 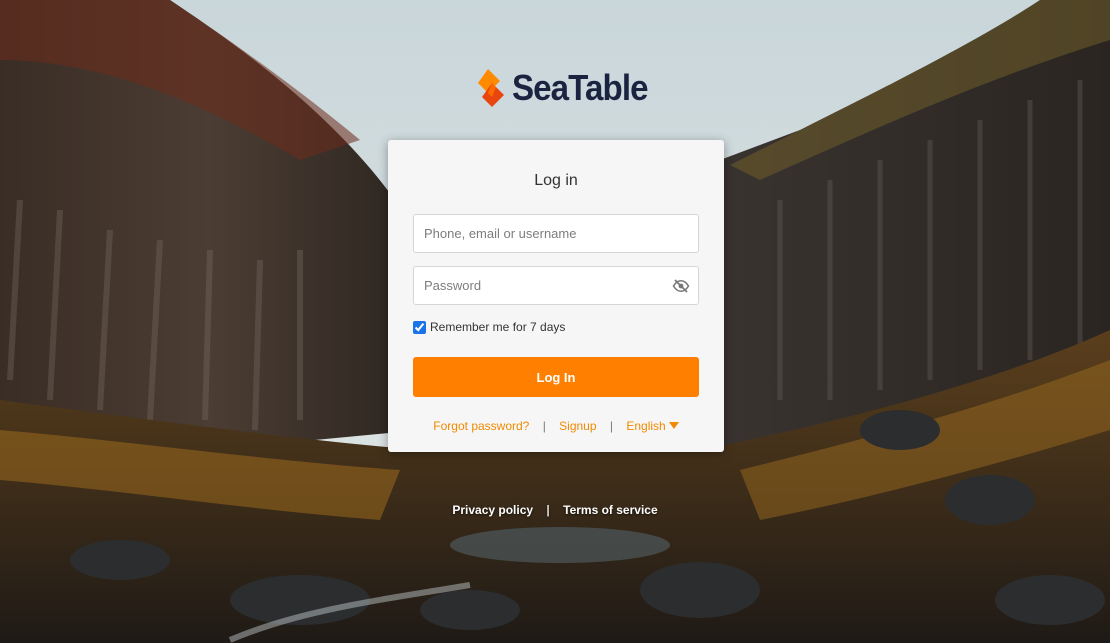 I want to click on footer: Privacy policy | Terms of service, so click(x=555, y=510).